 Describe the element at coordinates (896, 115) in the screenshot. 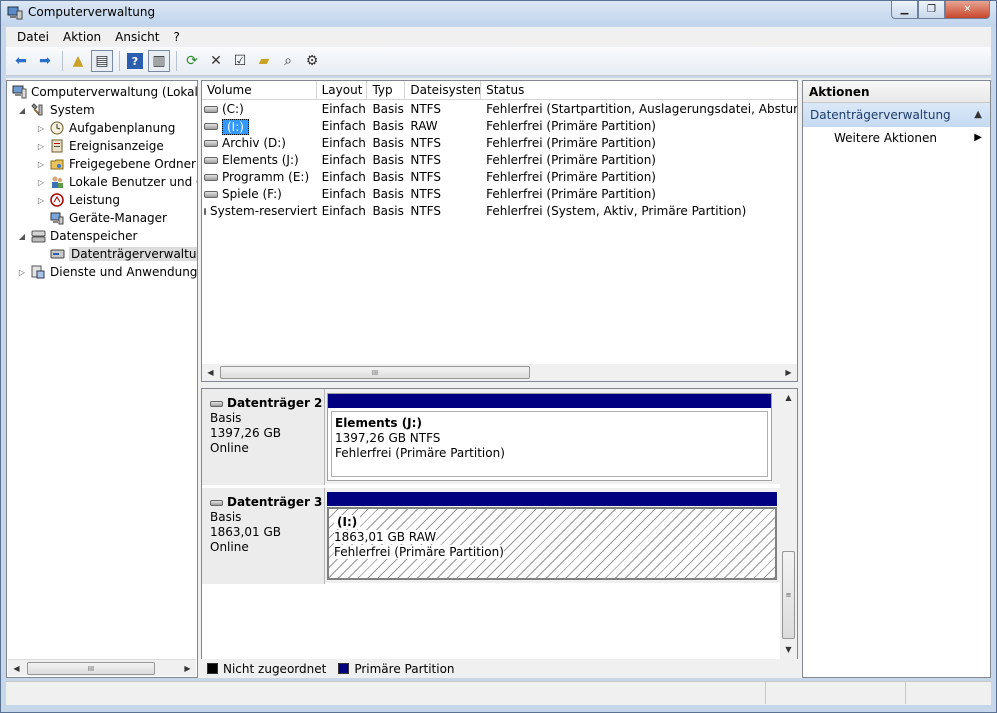

I see `actions-section-header: Datenträgerverwaltung ▲` at that location.